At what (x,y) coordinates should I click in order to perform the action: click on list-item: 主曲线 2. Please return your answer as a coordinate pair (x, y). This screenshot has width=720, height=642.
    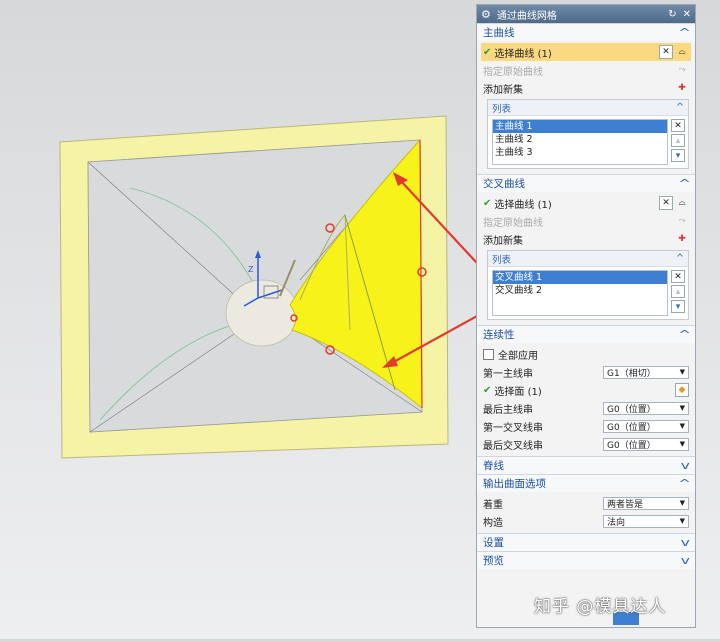
    Looking at the image, I should click on (580, 139).